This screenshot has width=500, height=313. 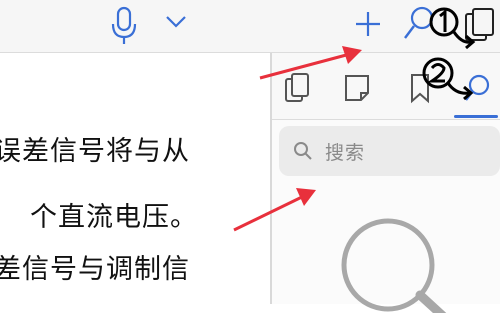 What do you see at coordinates (368, 24) in the screenshot?
I see `plus-icon` at bounding box center [368, 24].